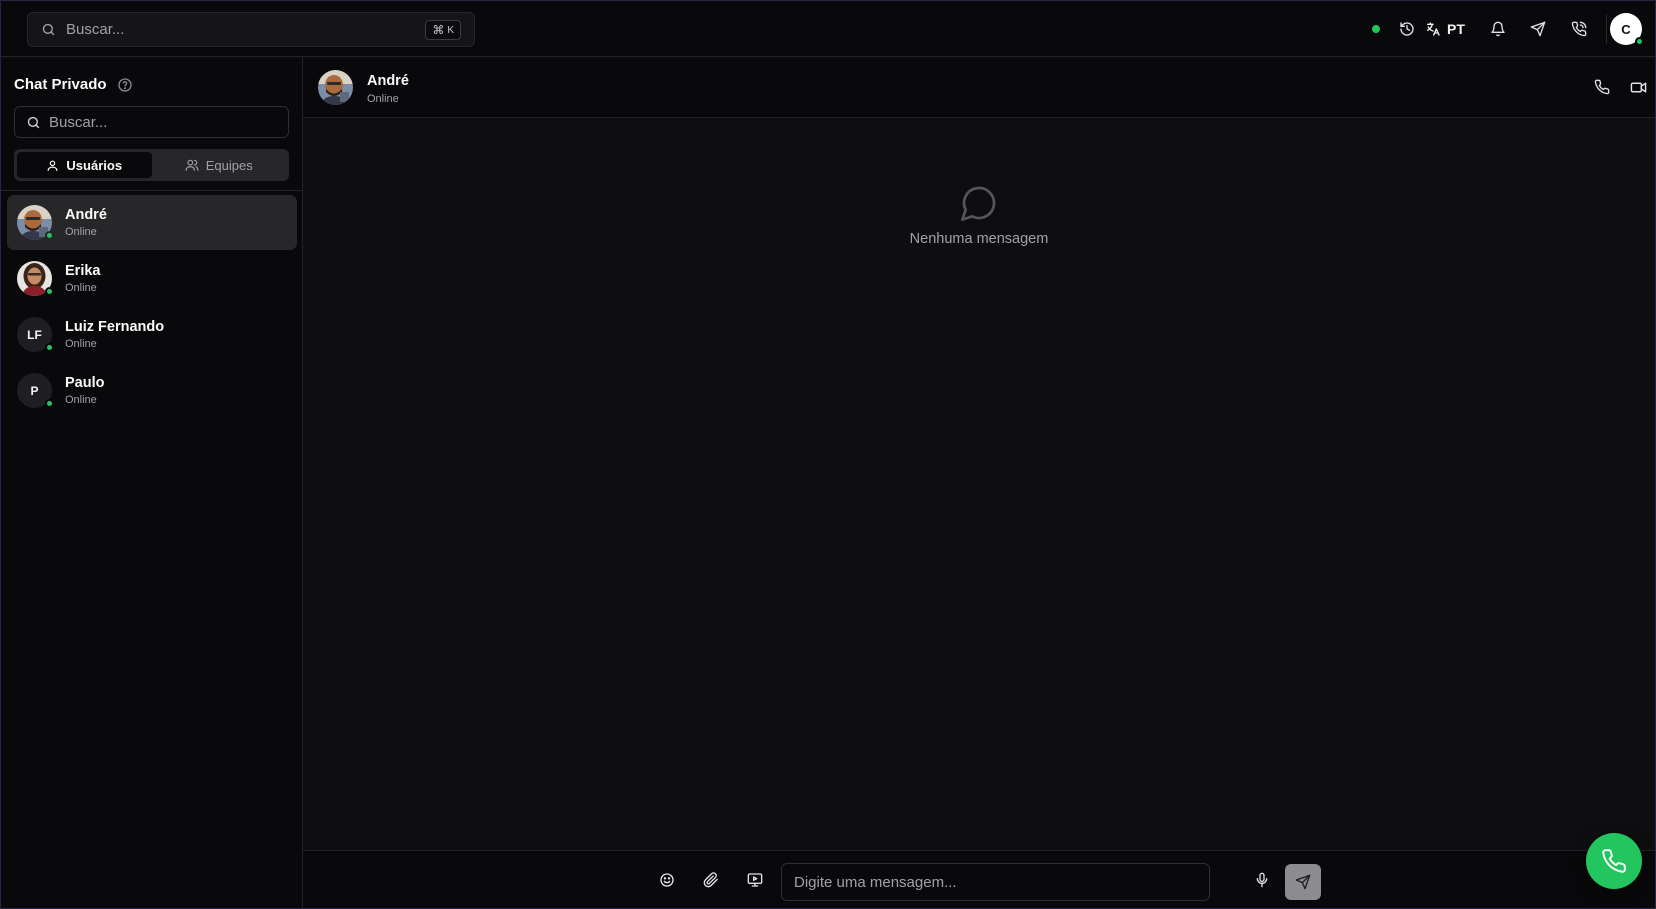 The image size is (1656, 909). I want to click on contact-item-andre: André Online, so click(152, 222).